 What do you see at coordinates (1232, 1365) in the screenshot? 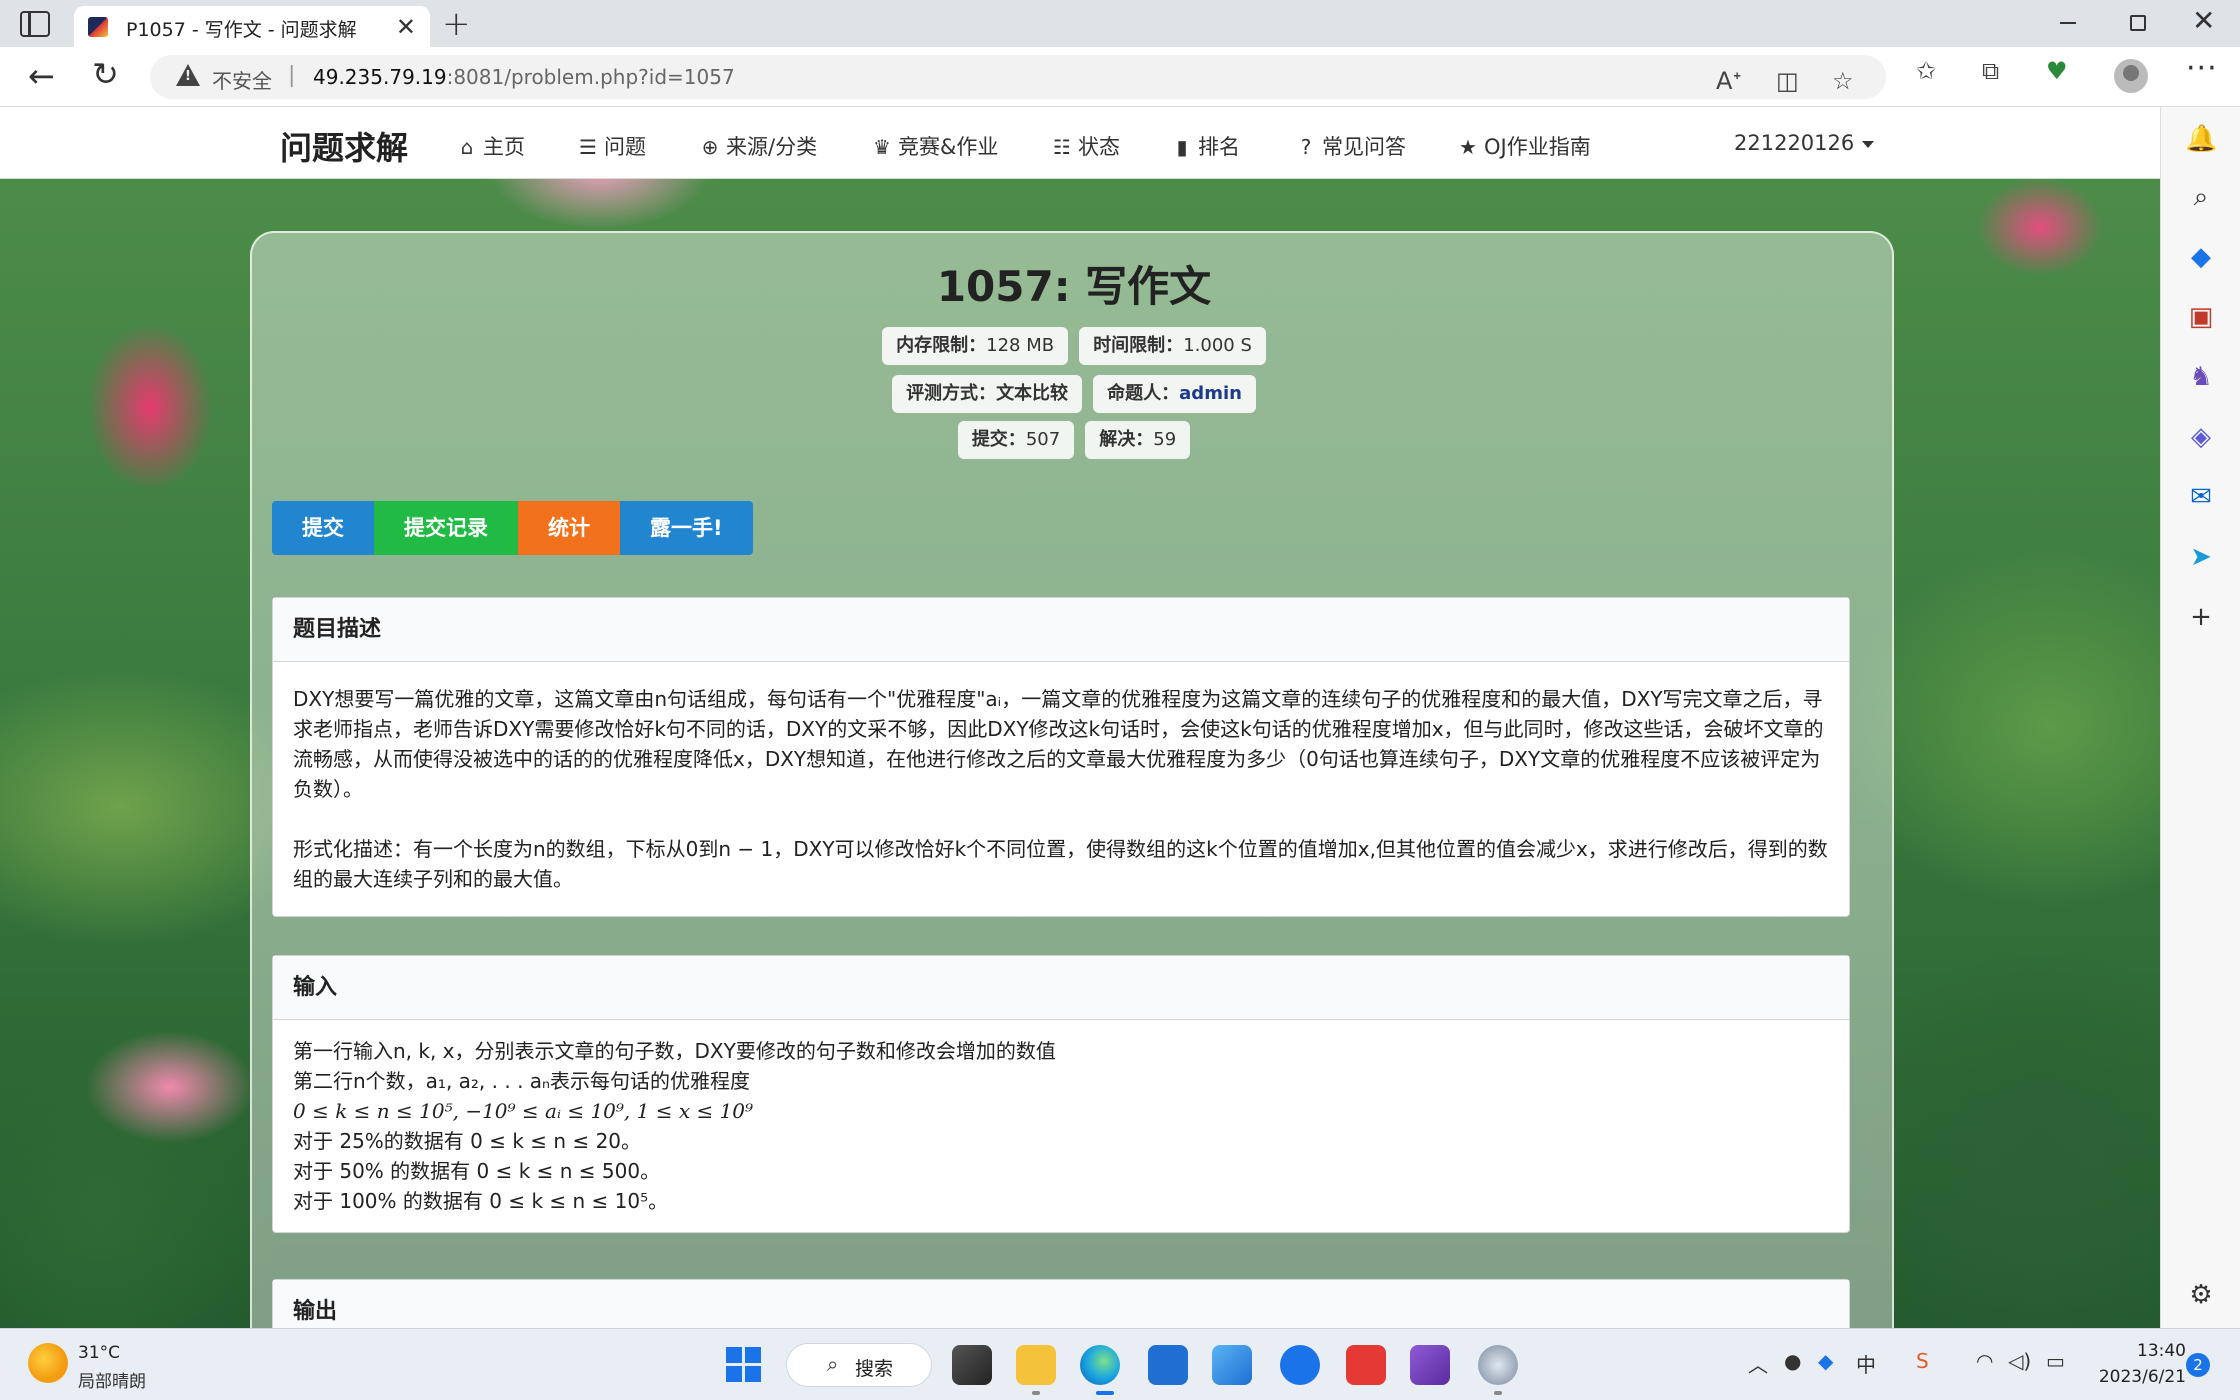
I see `photos-app-icon` at bounding box center [1232, 1365].